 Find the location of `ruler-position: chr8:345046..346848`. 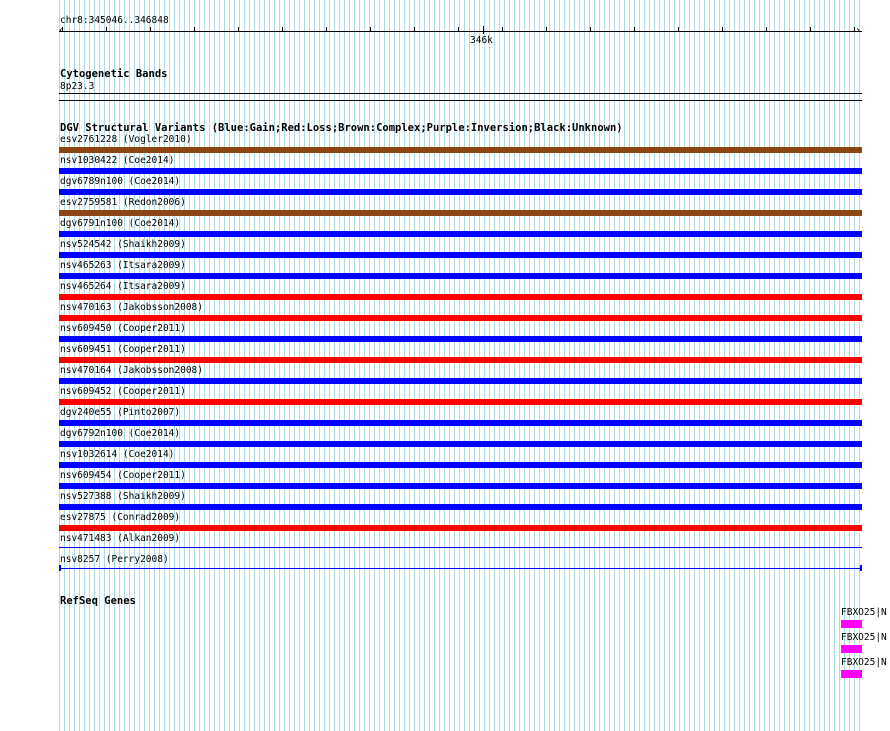

ruler-position: chr8:345046..346848 is located at coordinates (114, 20).